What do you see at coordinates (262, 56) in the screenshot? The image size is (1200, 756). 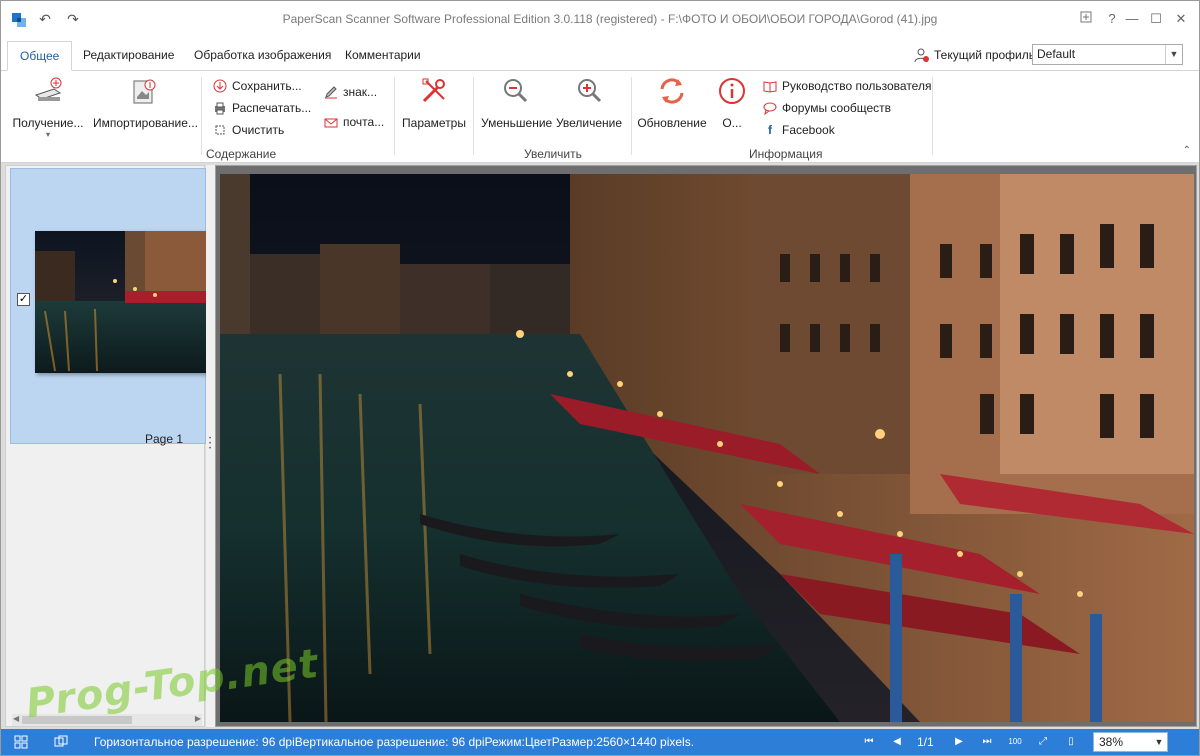 I see `tab-image-processing: Обработка изображения` at bounding box center [262, 56].